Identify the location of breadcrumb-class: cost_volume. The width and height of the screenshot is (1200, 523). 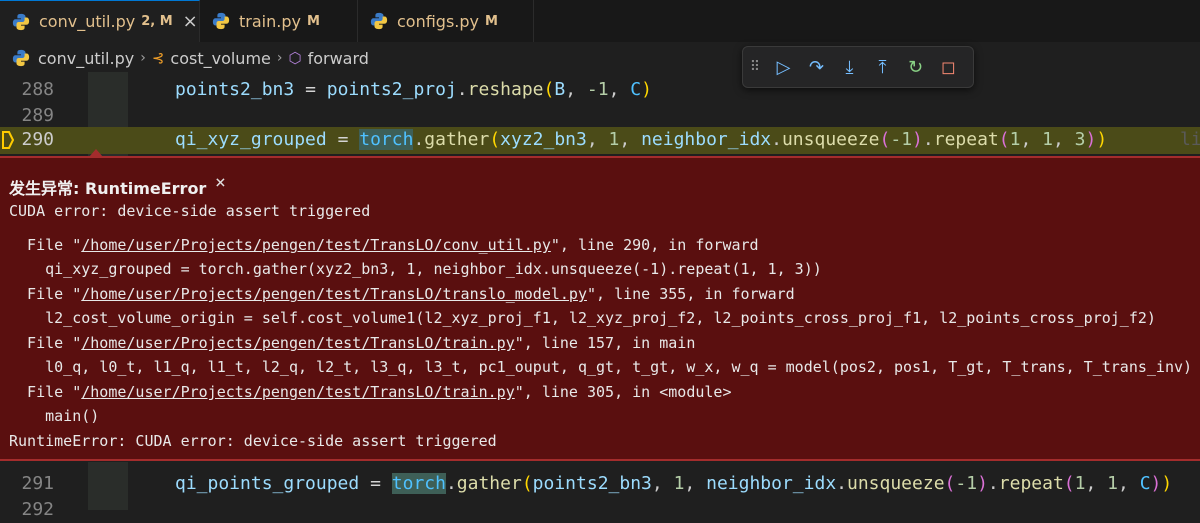
(220, 58).